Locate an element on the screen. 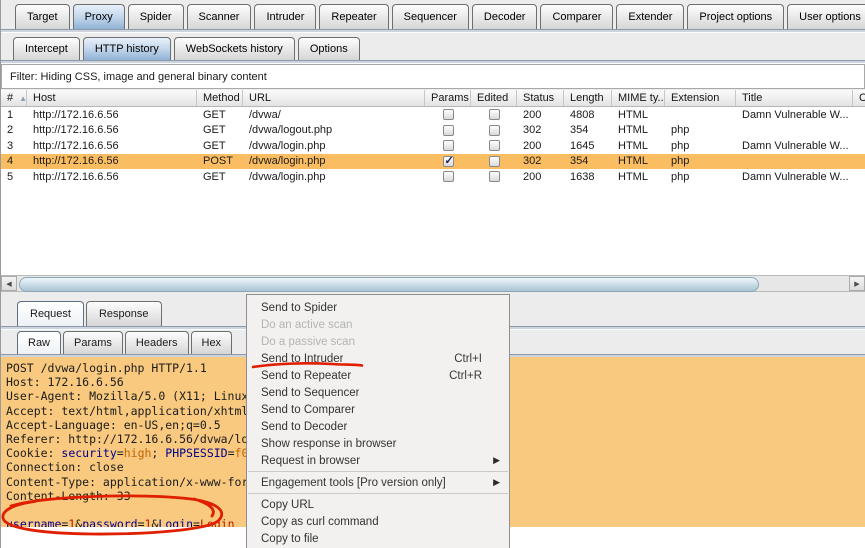 This screenshot has width=865, height=548. view-tab-params: Params is located at coordinates (93, 342).